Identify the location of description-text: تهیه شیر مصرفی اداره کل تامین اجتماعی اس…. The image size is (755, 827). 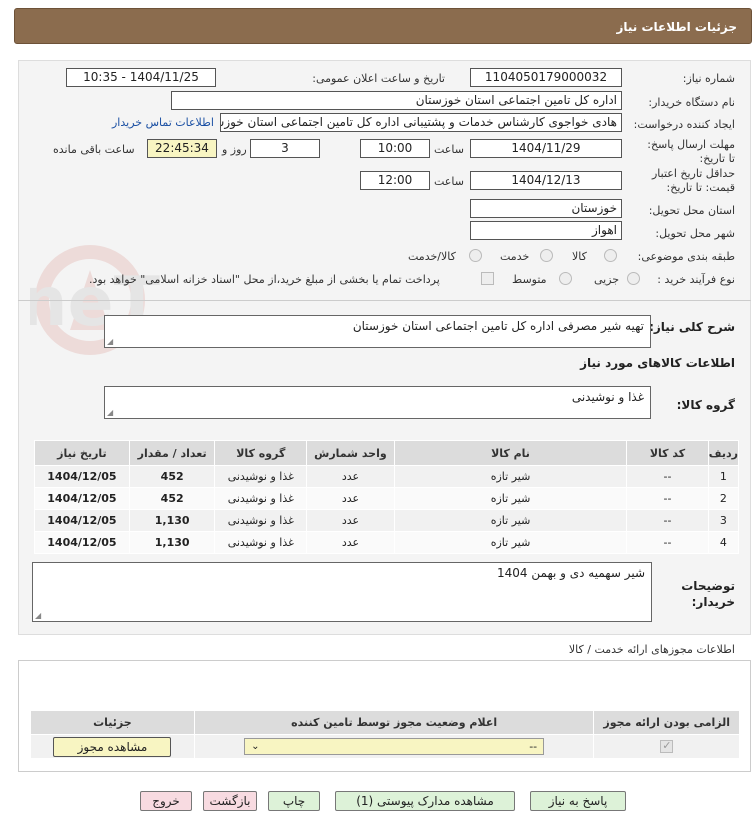
(498, 326).